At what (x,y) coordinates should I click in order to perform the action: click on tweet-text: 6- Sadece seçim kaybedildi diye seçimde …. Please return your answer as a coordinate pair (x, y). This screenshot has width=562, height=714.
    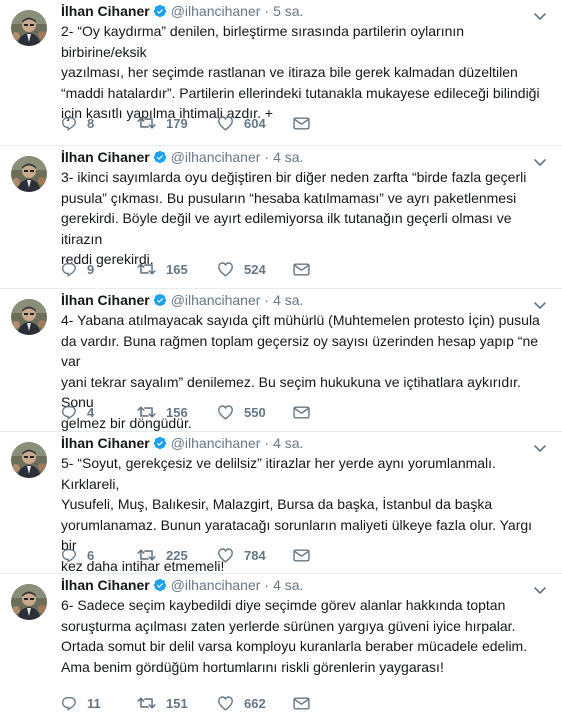
    Looking at the image, I should click on (294, 636).